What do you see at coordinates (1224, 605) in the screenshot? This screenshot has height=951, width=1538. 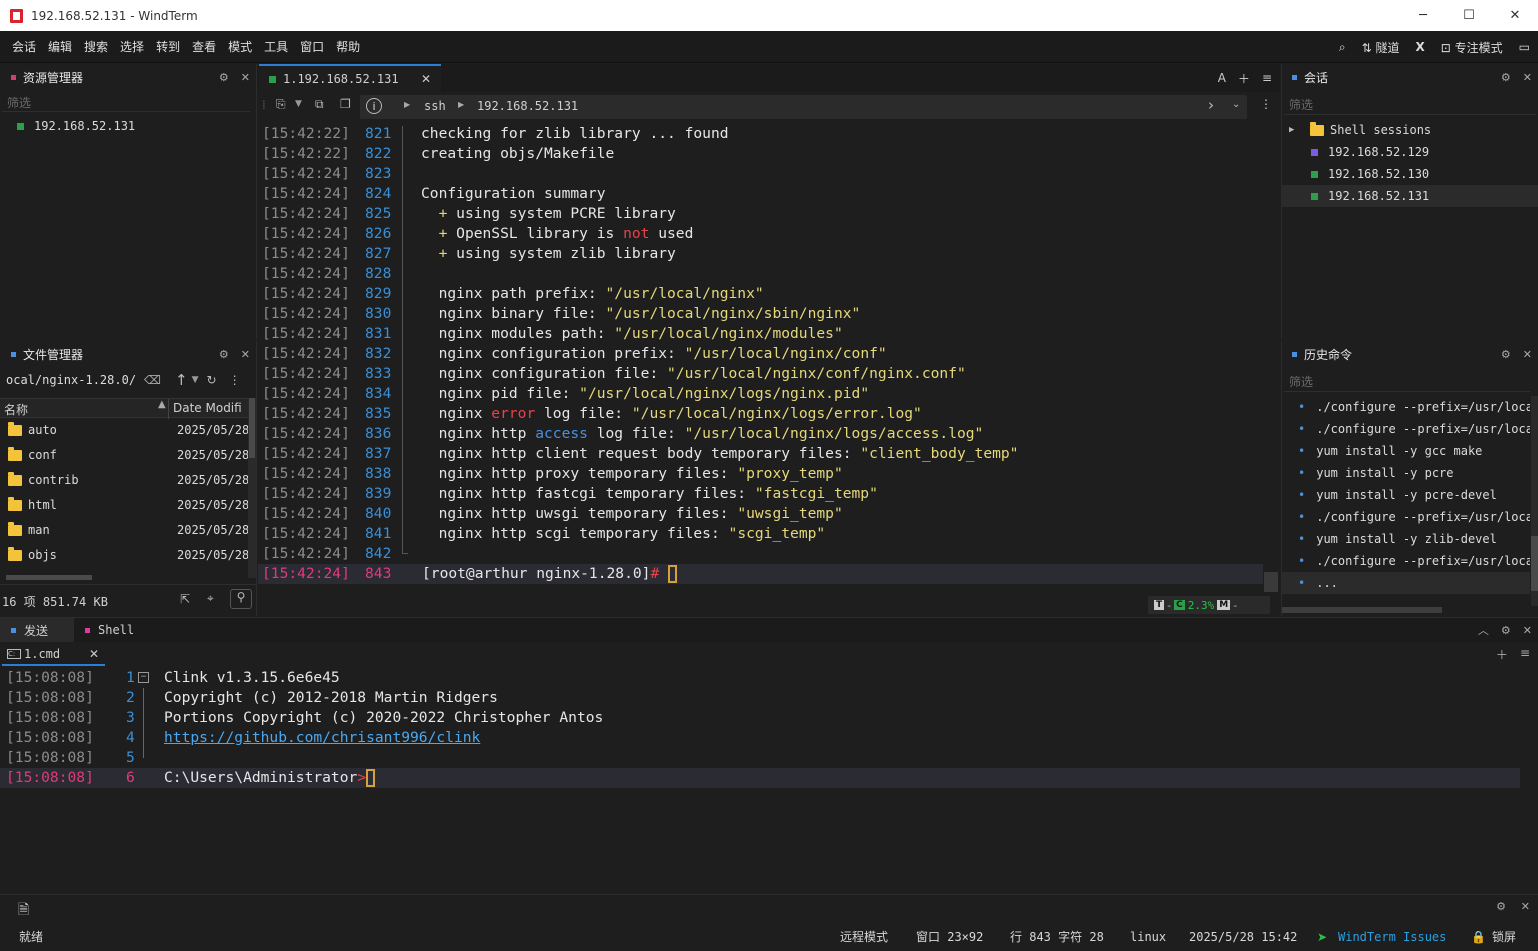 I see `m-indicator: M` at bounding box center [1224, 605].